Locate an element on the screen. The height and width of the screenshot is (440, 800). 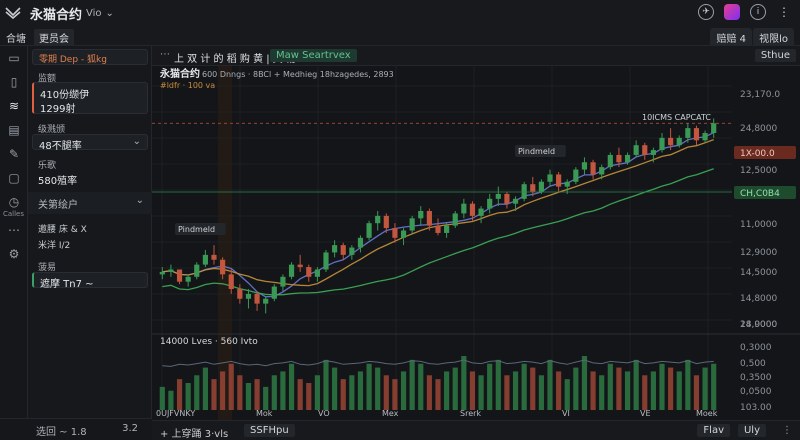
rocket-icon: ✈ is located at coordinates (706, 12).